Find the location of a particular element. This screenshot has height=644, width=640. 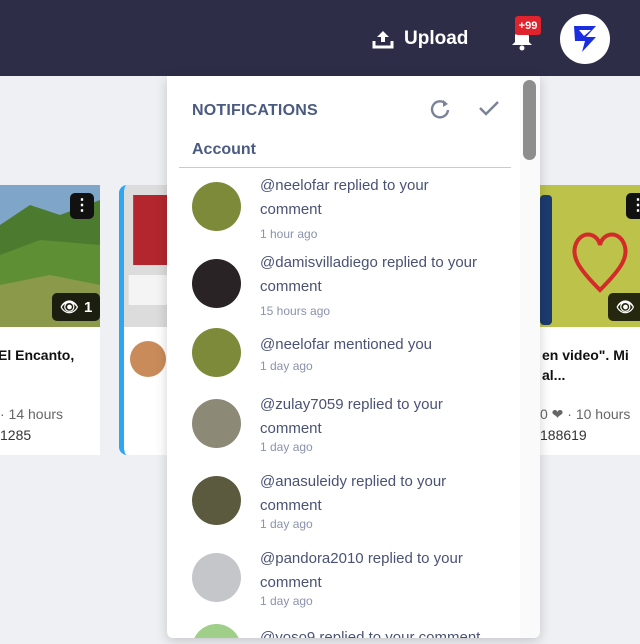

logo-icon is located at coordinates (585, 39).